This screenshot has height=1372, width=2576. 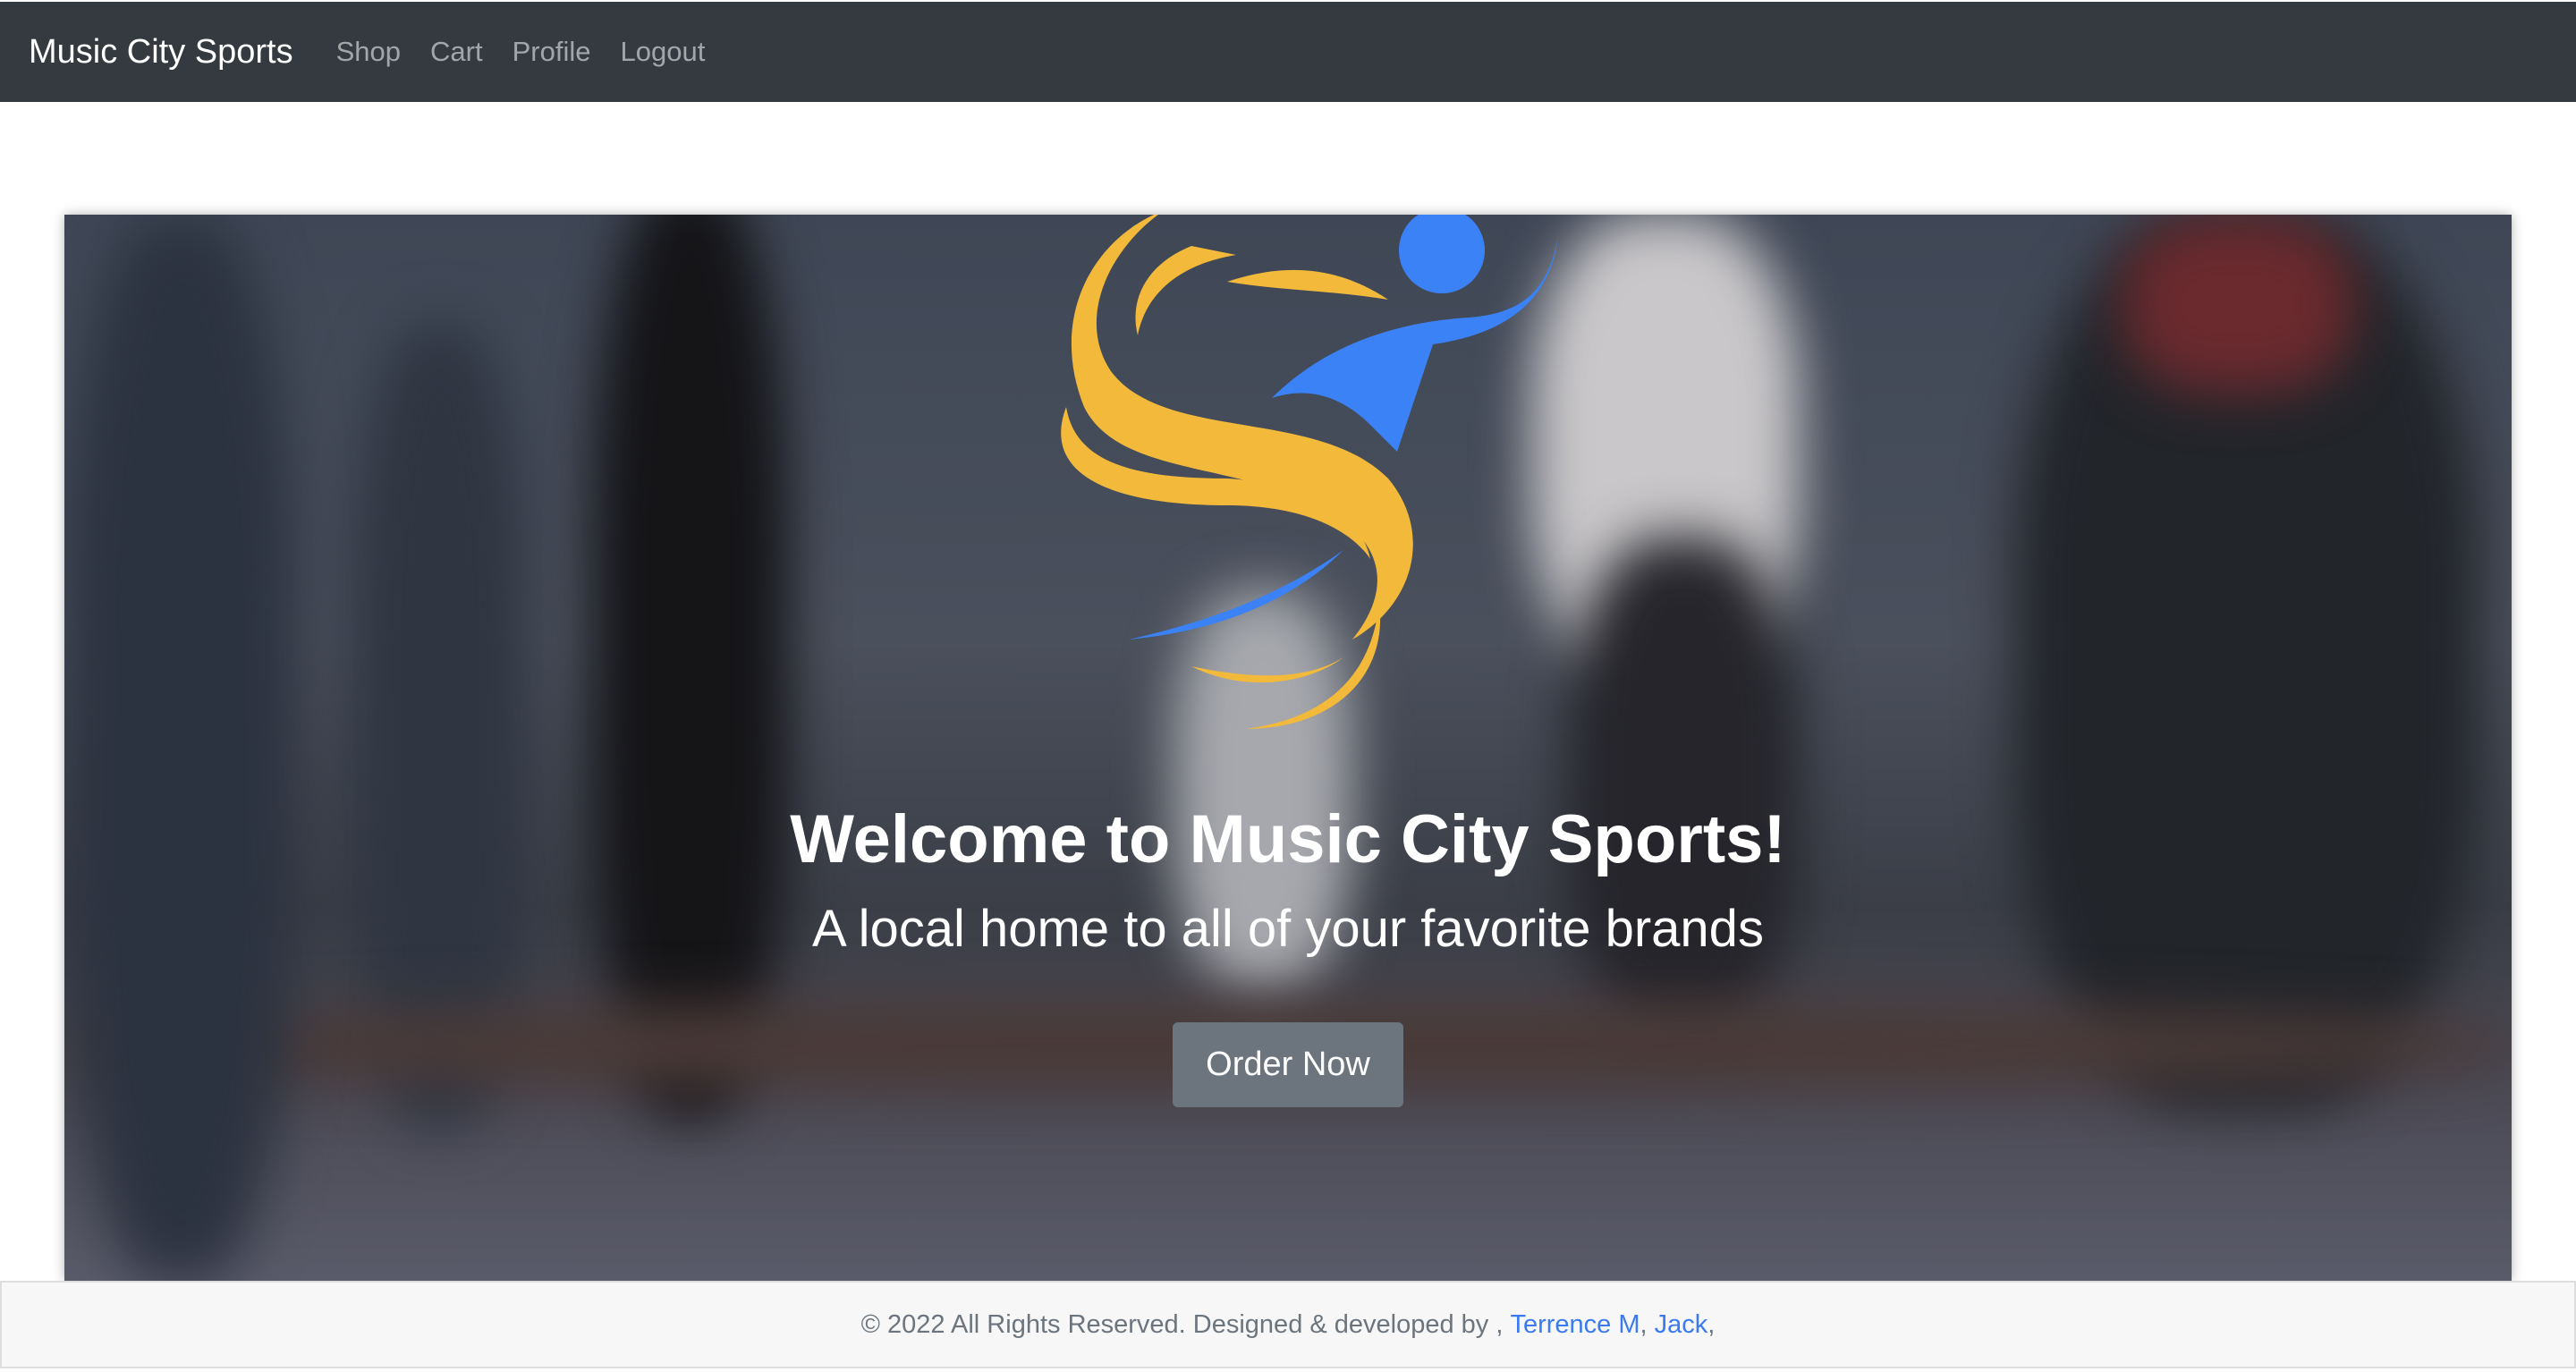 I want to click on footer-sep: ,, so click(x=1644, y=1324).